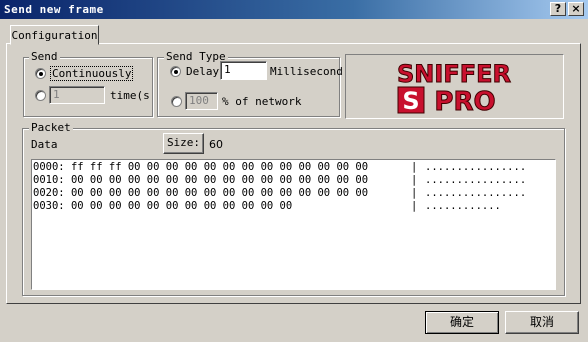 The height and width of the screenshot is (342, 588). What do you see at coordinates (462, 322) in the screenshot?
I see `ok-button: 确定` at bounding box center [462, 322].